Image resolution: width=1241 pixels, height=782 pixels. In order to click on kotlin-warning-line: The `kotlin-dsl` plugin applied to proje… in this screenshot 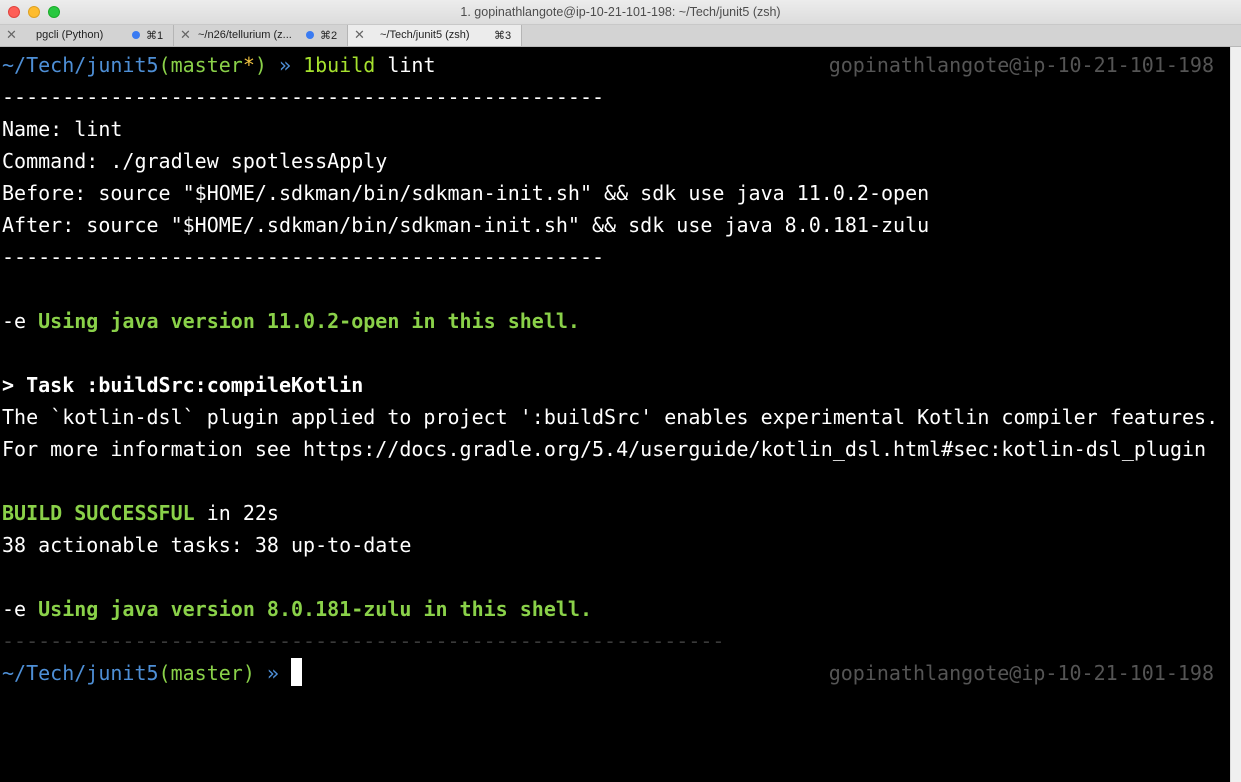, I will do `click(610, 417)`.